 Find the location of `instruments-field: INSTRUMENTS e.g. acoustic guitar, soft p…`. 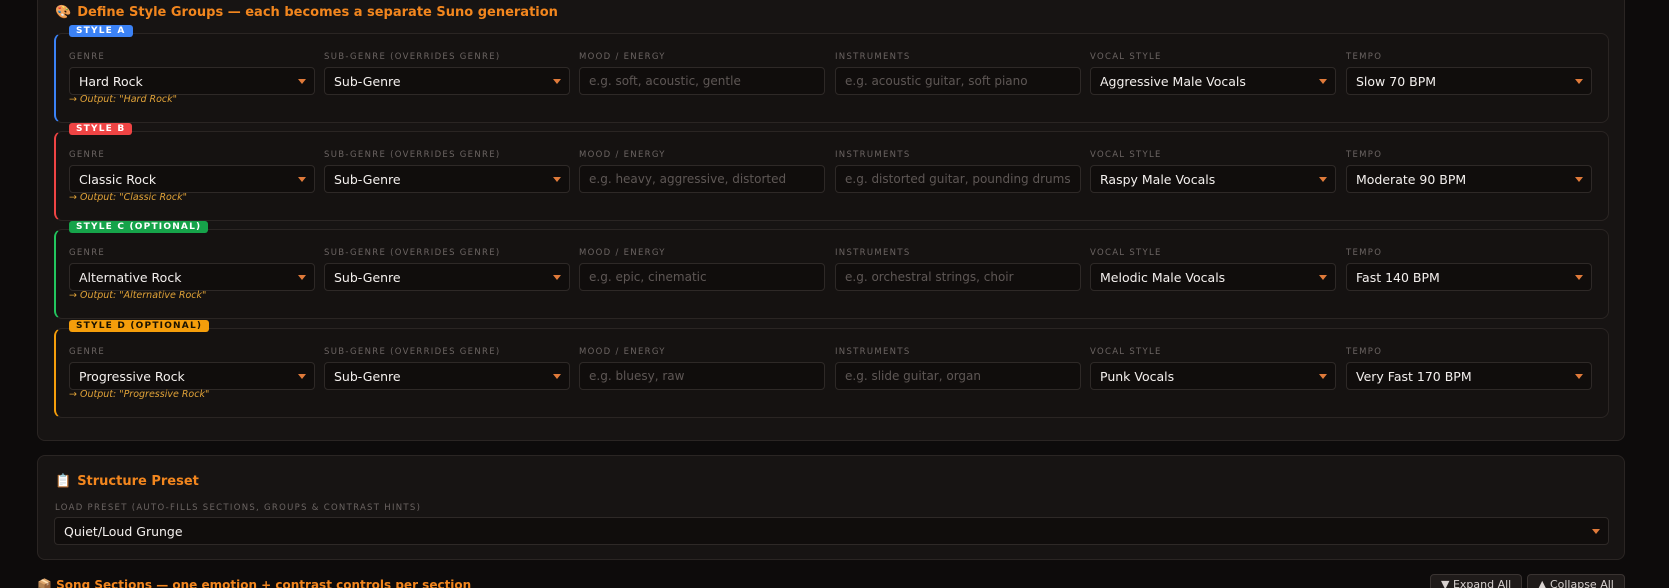

instruments-field: INSTRUMENTS e.g. acoustic guitar, soft p… is located at coordinates (958, 73).